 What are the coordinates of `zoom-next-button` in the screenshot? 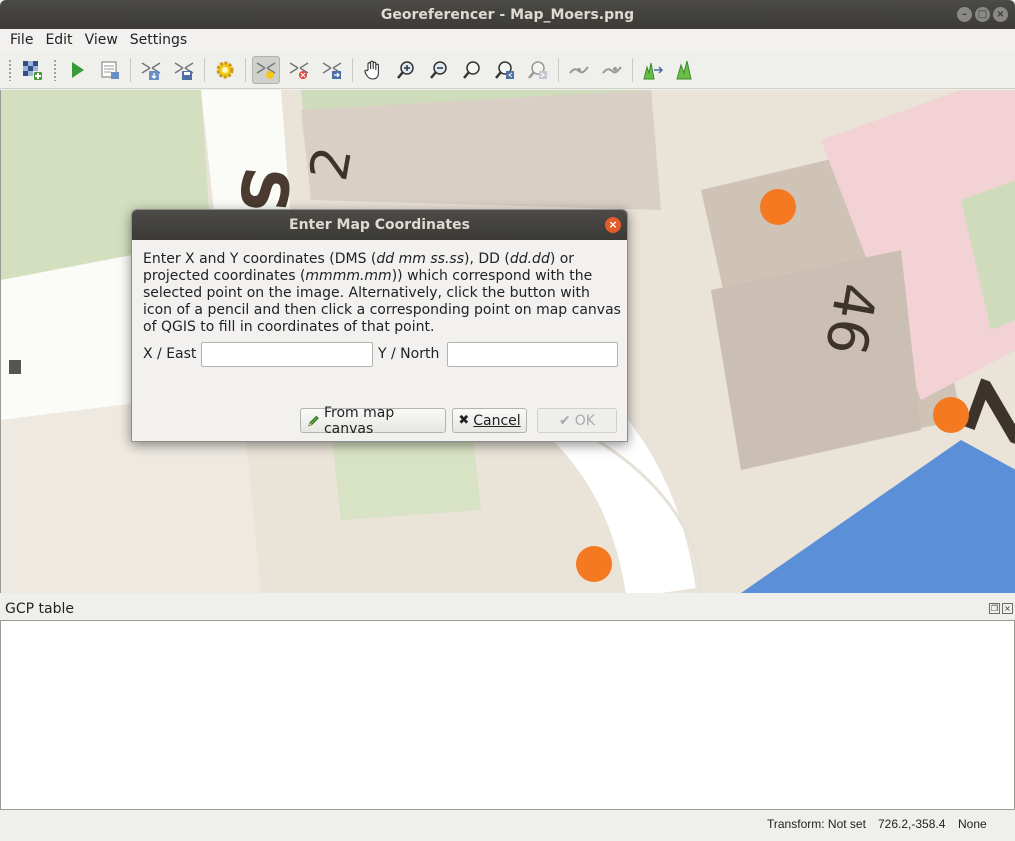 It's located at (538, 70).